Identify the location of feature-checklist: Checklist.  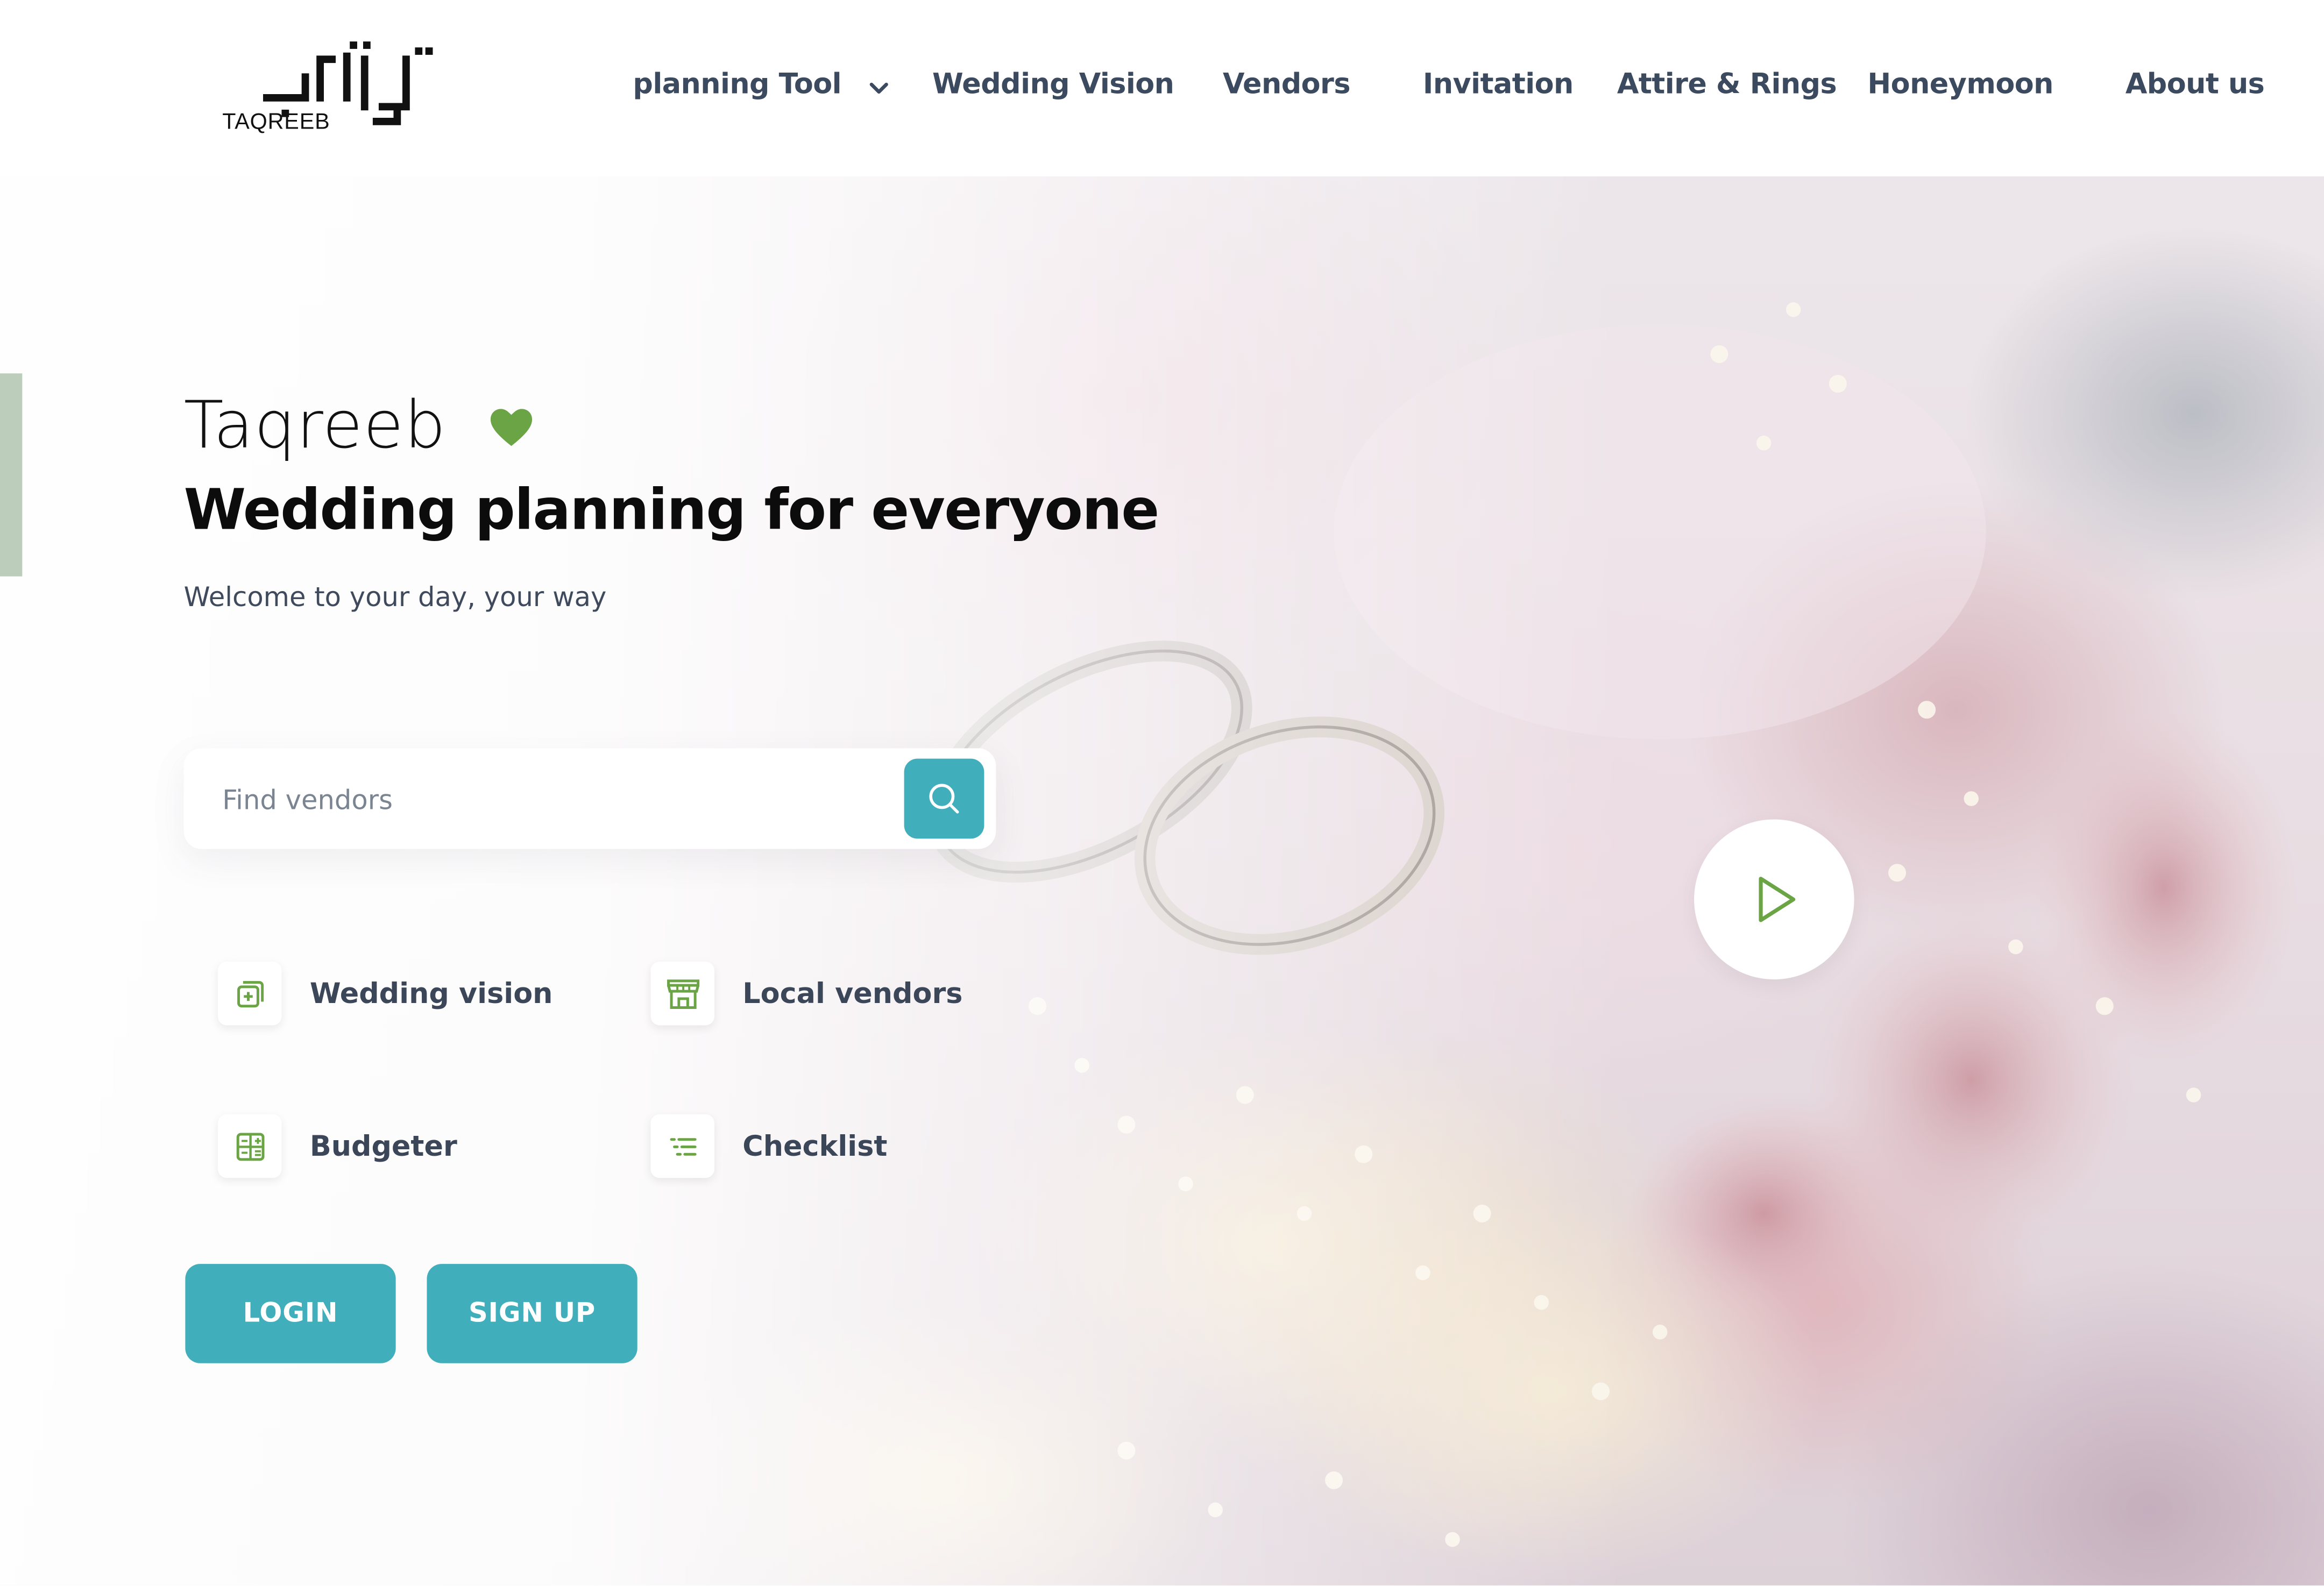
(768, 1146).